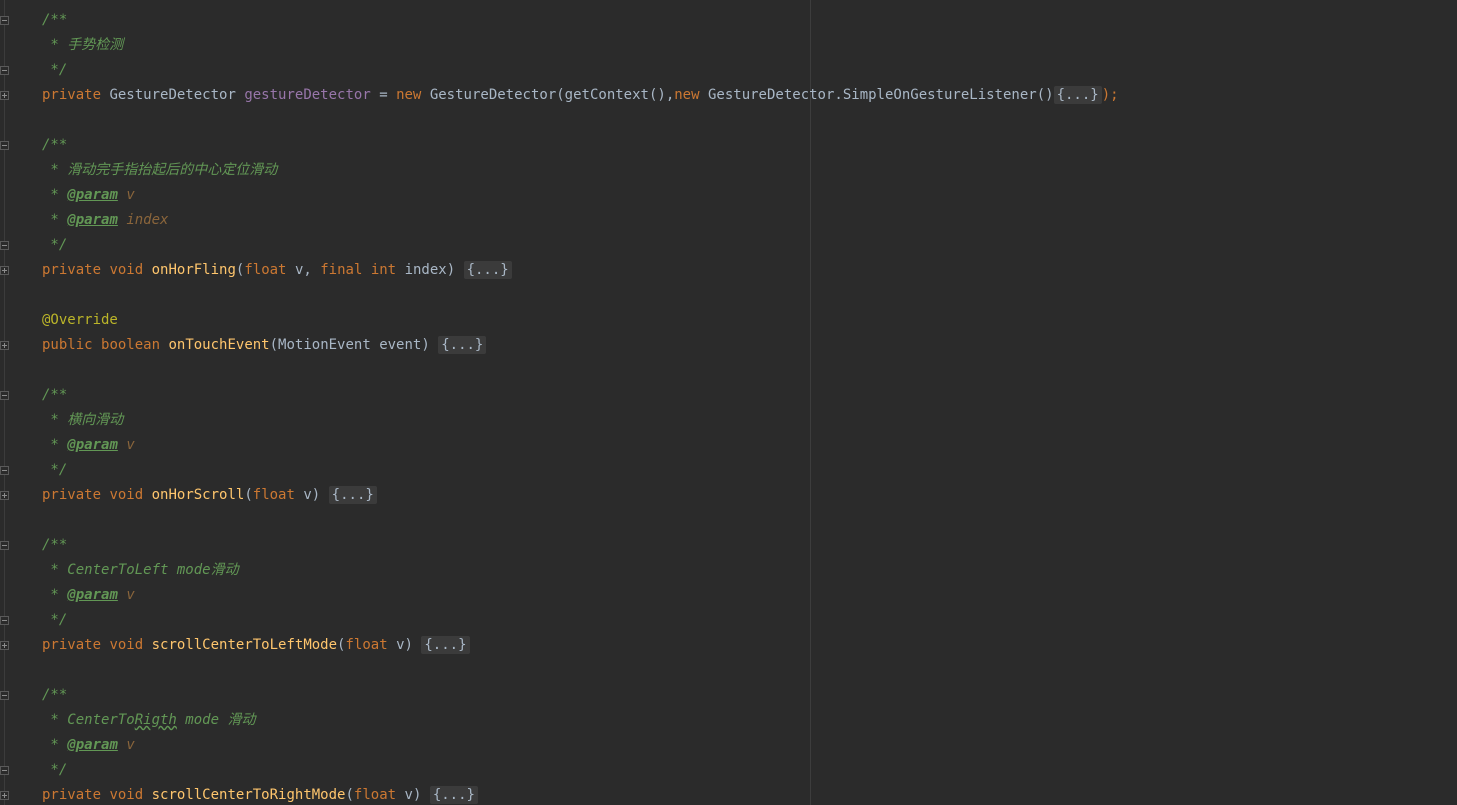  Describe the element at coordinates (216, 720) in the screenshot. I see `doc-comment: mode 滑动` at that location.